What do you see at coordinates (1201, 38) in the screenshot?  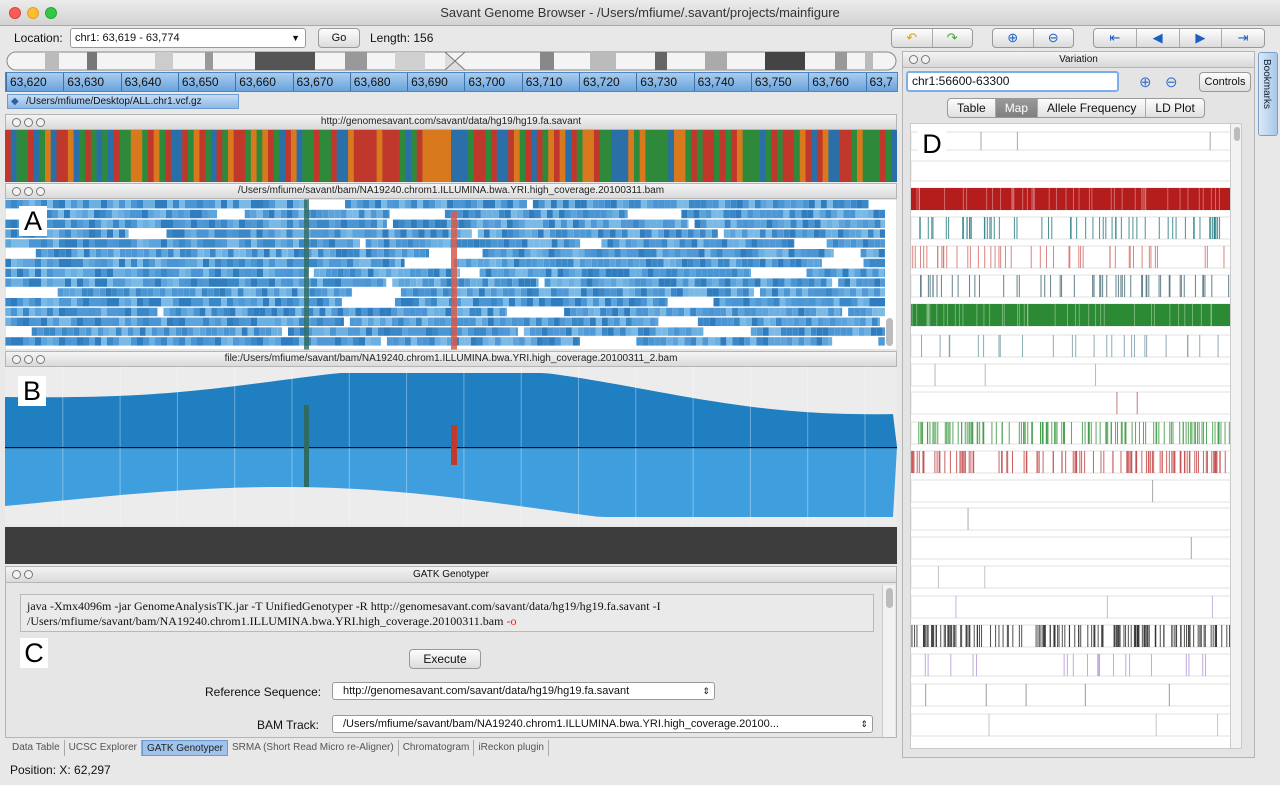 I see `arrow-right-icon: ▶` at bounding box center [1201, 38].